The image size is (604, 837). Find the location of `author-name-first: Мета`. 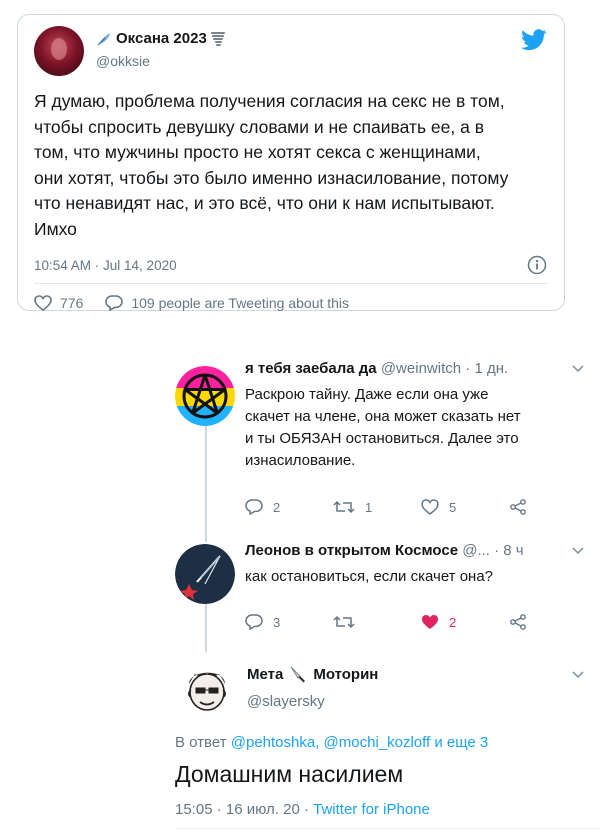

author-name-first: Мета is located at coordinates (265, 674).